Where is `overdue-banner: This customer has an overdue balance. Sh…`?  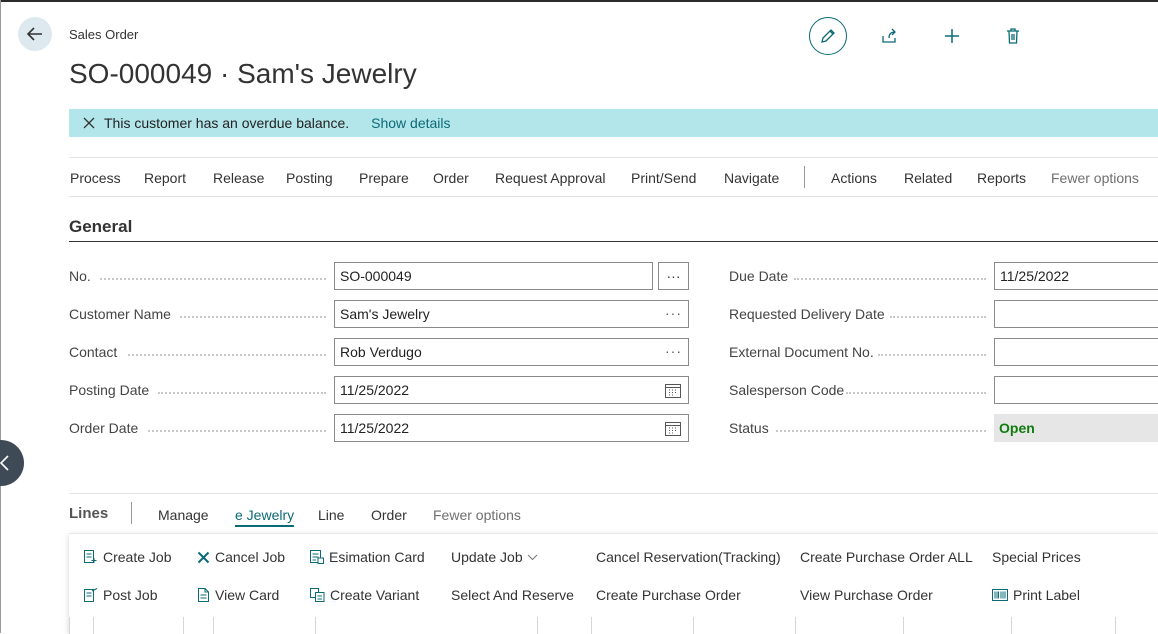
overdue-banner: This customer has an overdue balance. Sh… is located at coordinates (613, 123).